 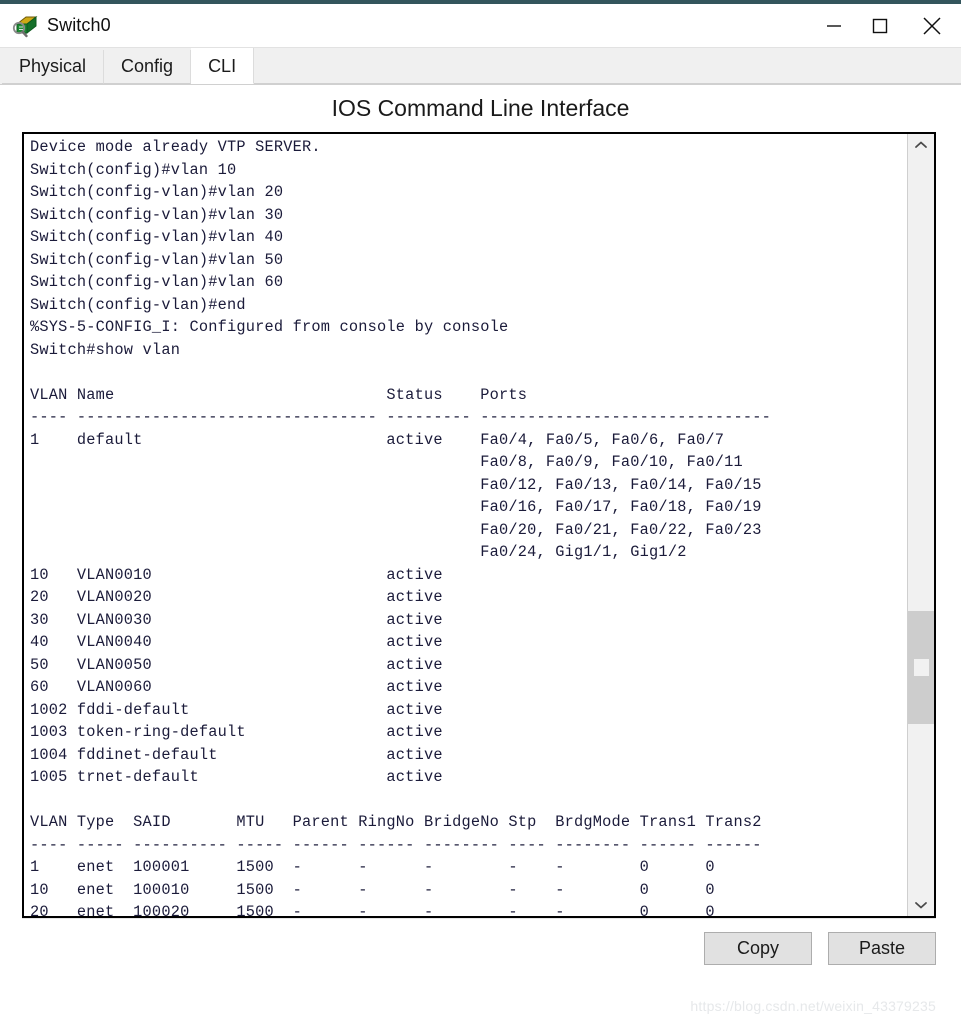 I want to click on switch-device-icon, so click(x=25, y=26).